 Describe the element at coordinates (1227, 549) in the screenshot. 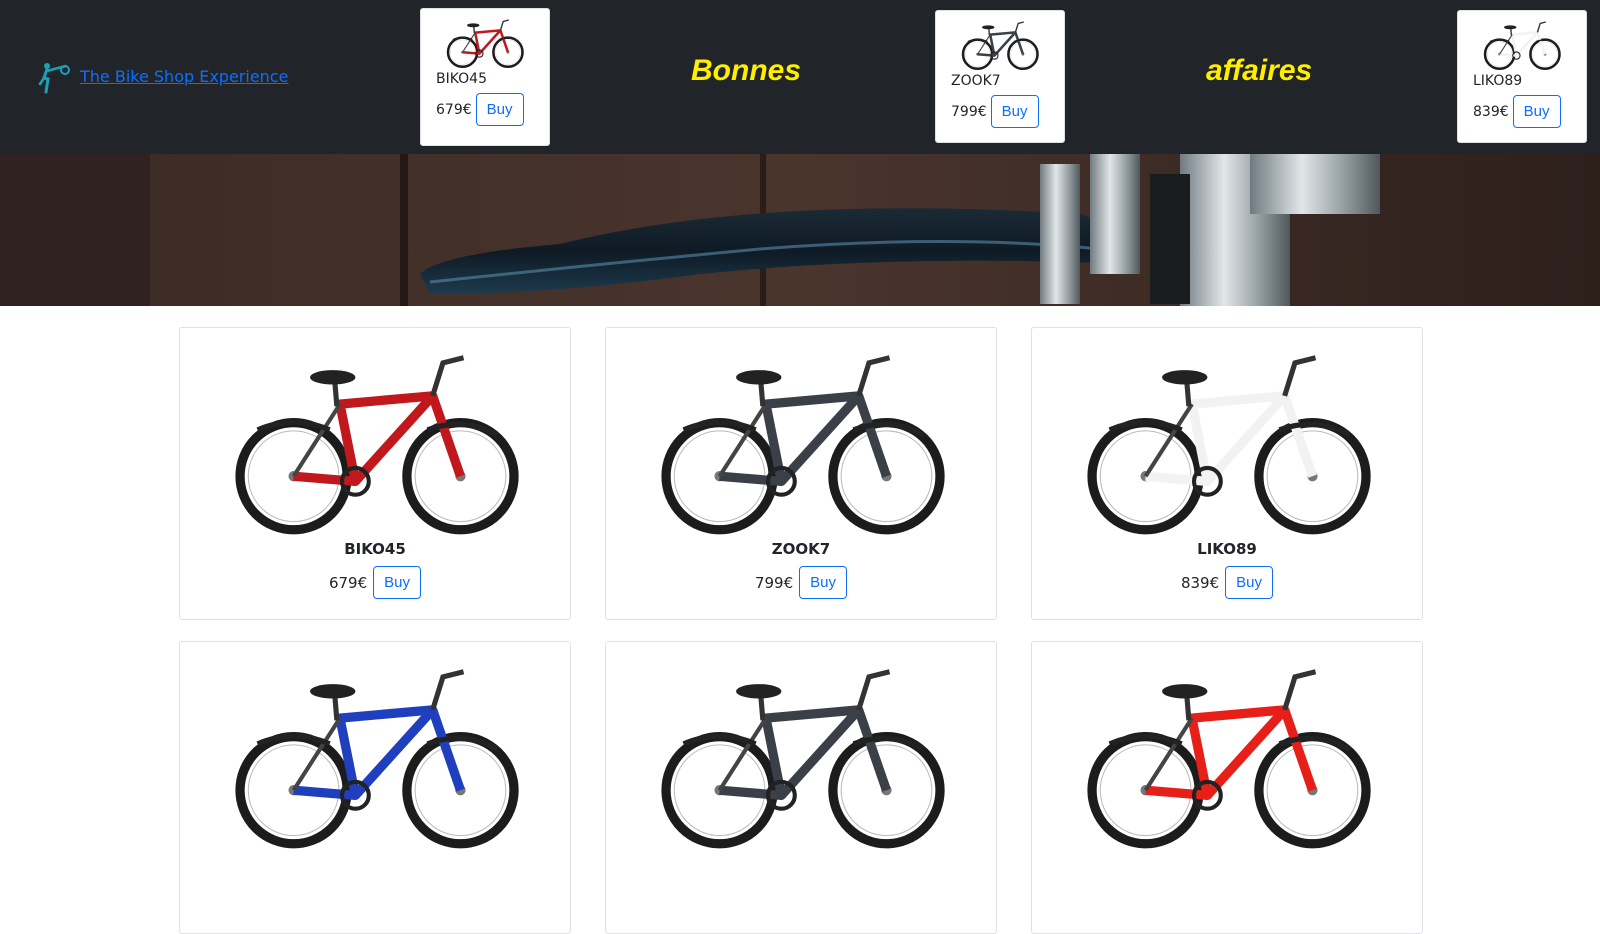

I see `product-name: LIKO89` at that location.